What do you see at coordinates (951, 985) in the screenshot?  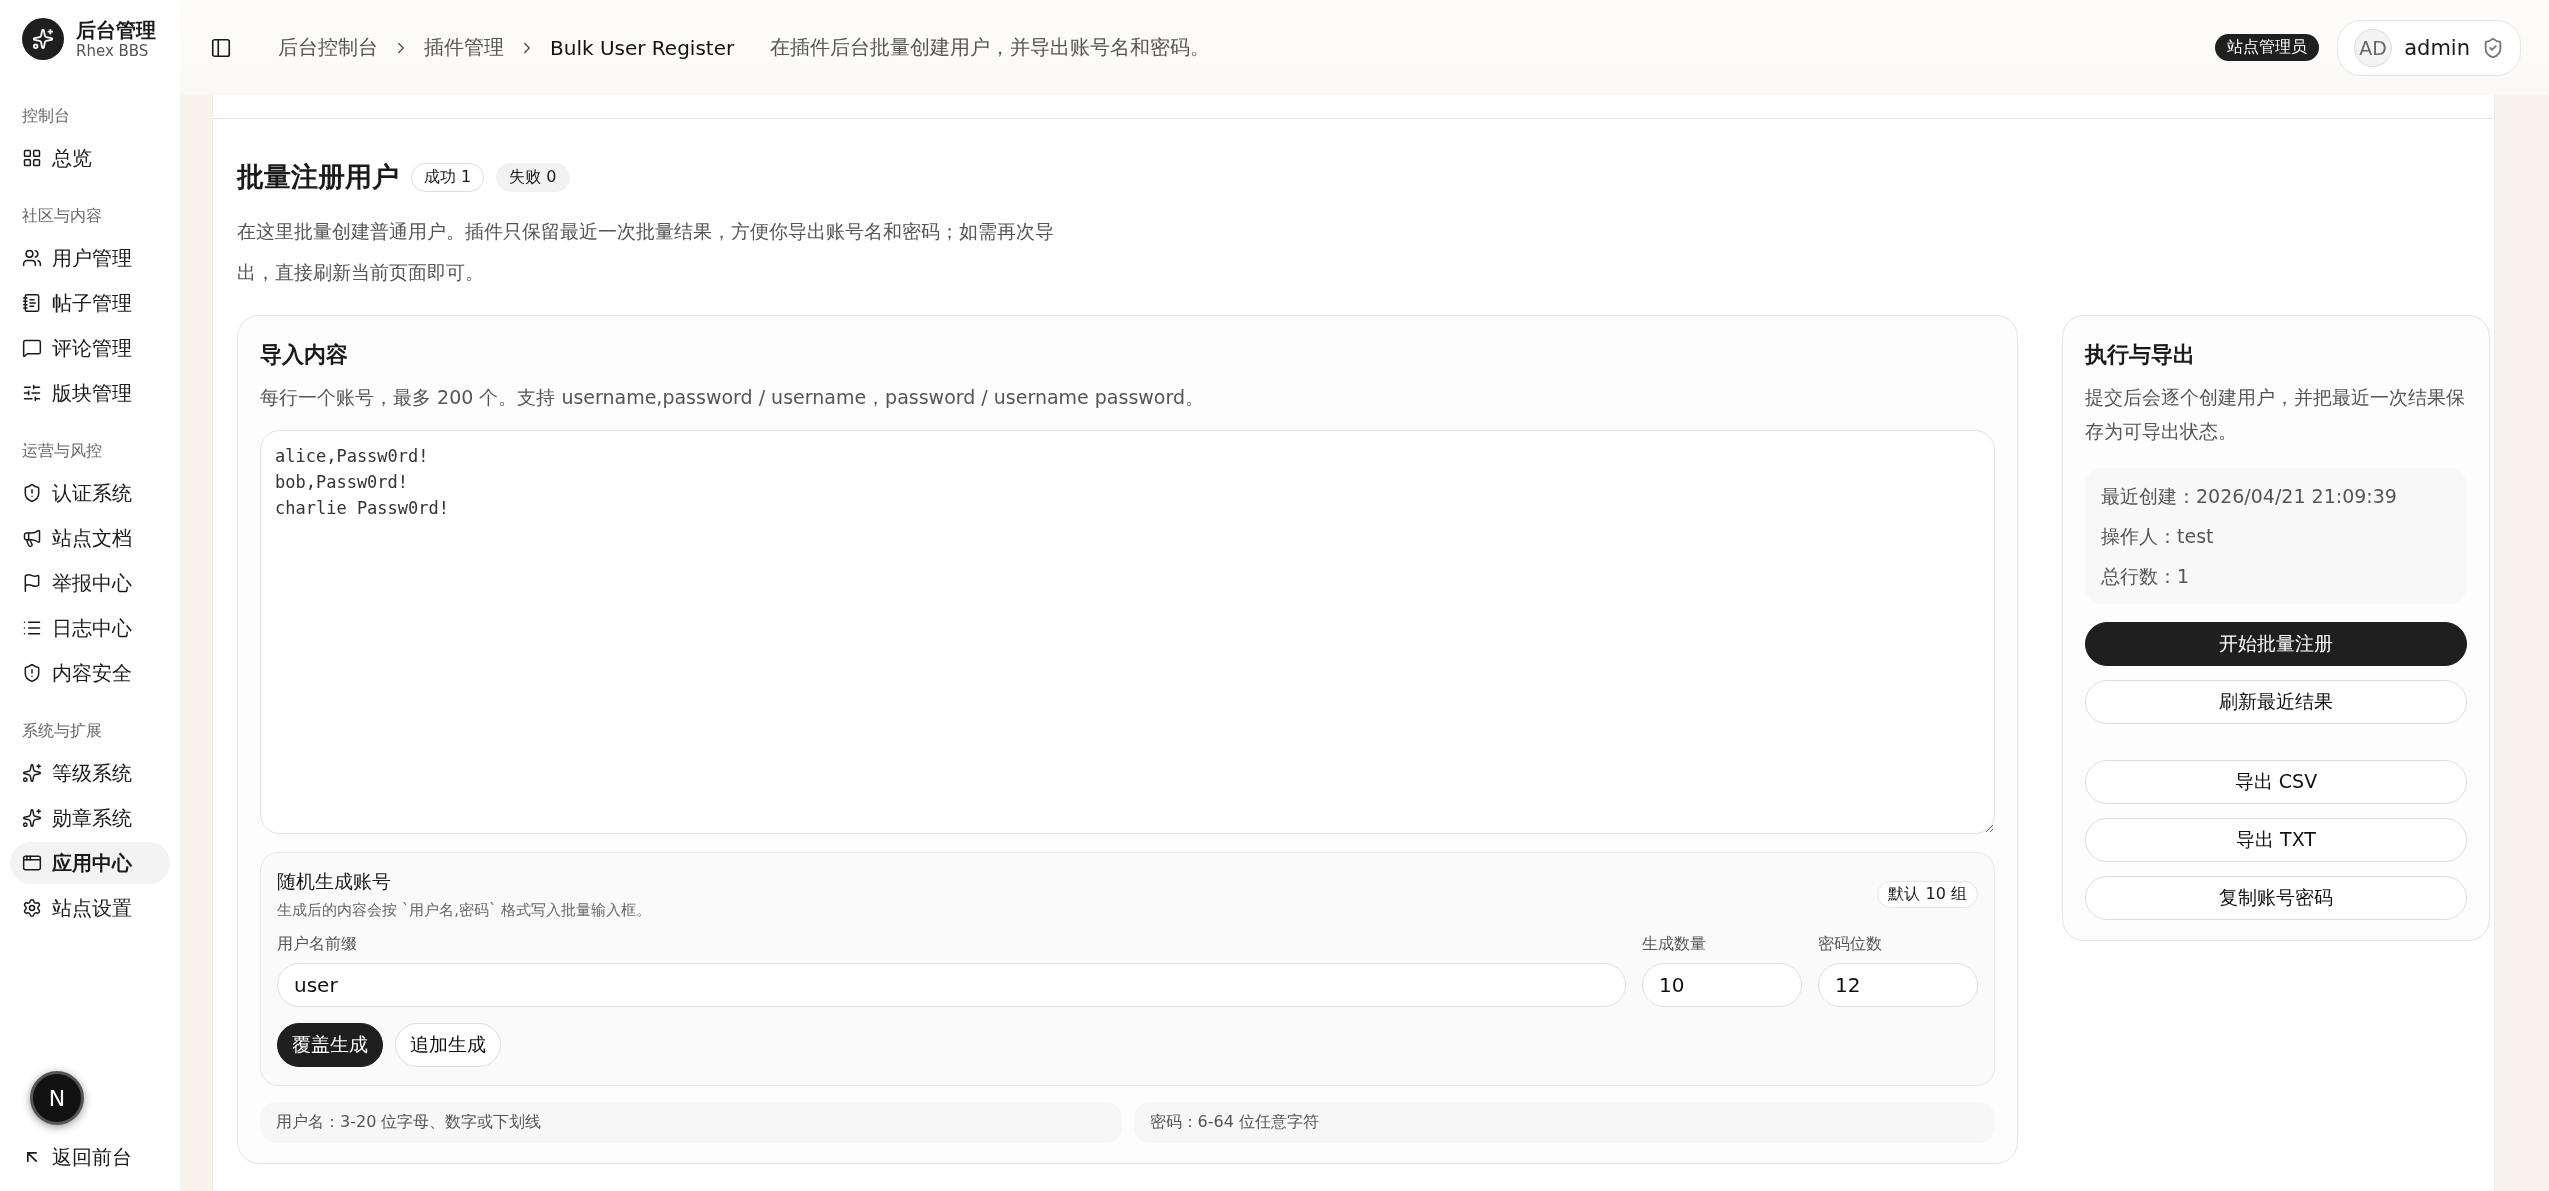 I see `input-field: user` at bounding box center [951, 985].